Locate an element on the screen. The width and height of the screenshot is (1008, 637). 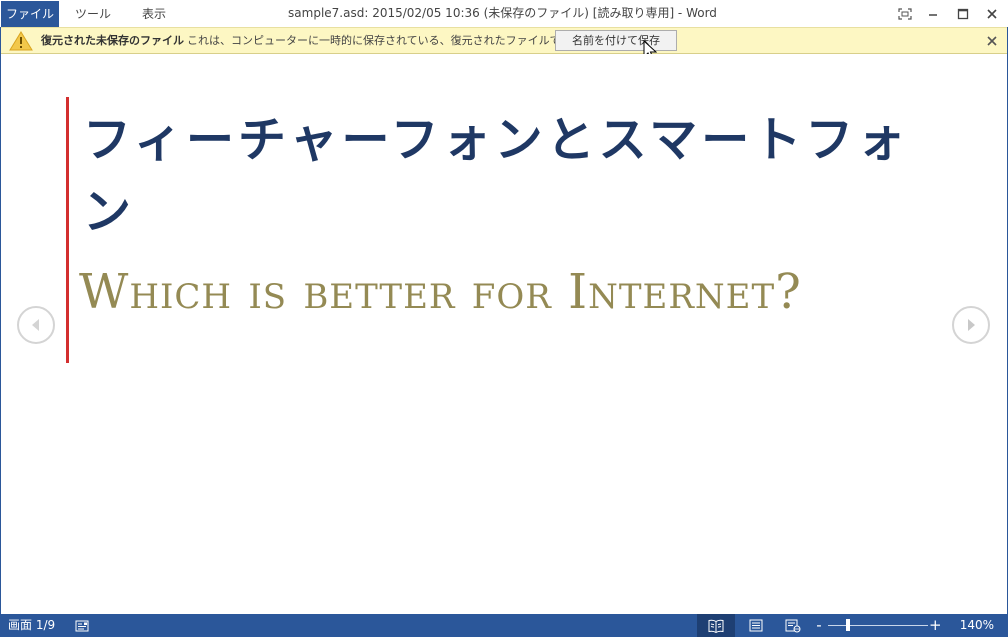
zoom-slider-track is located at coordinates (878, 625).